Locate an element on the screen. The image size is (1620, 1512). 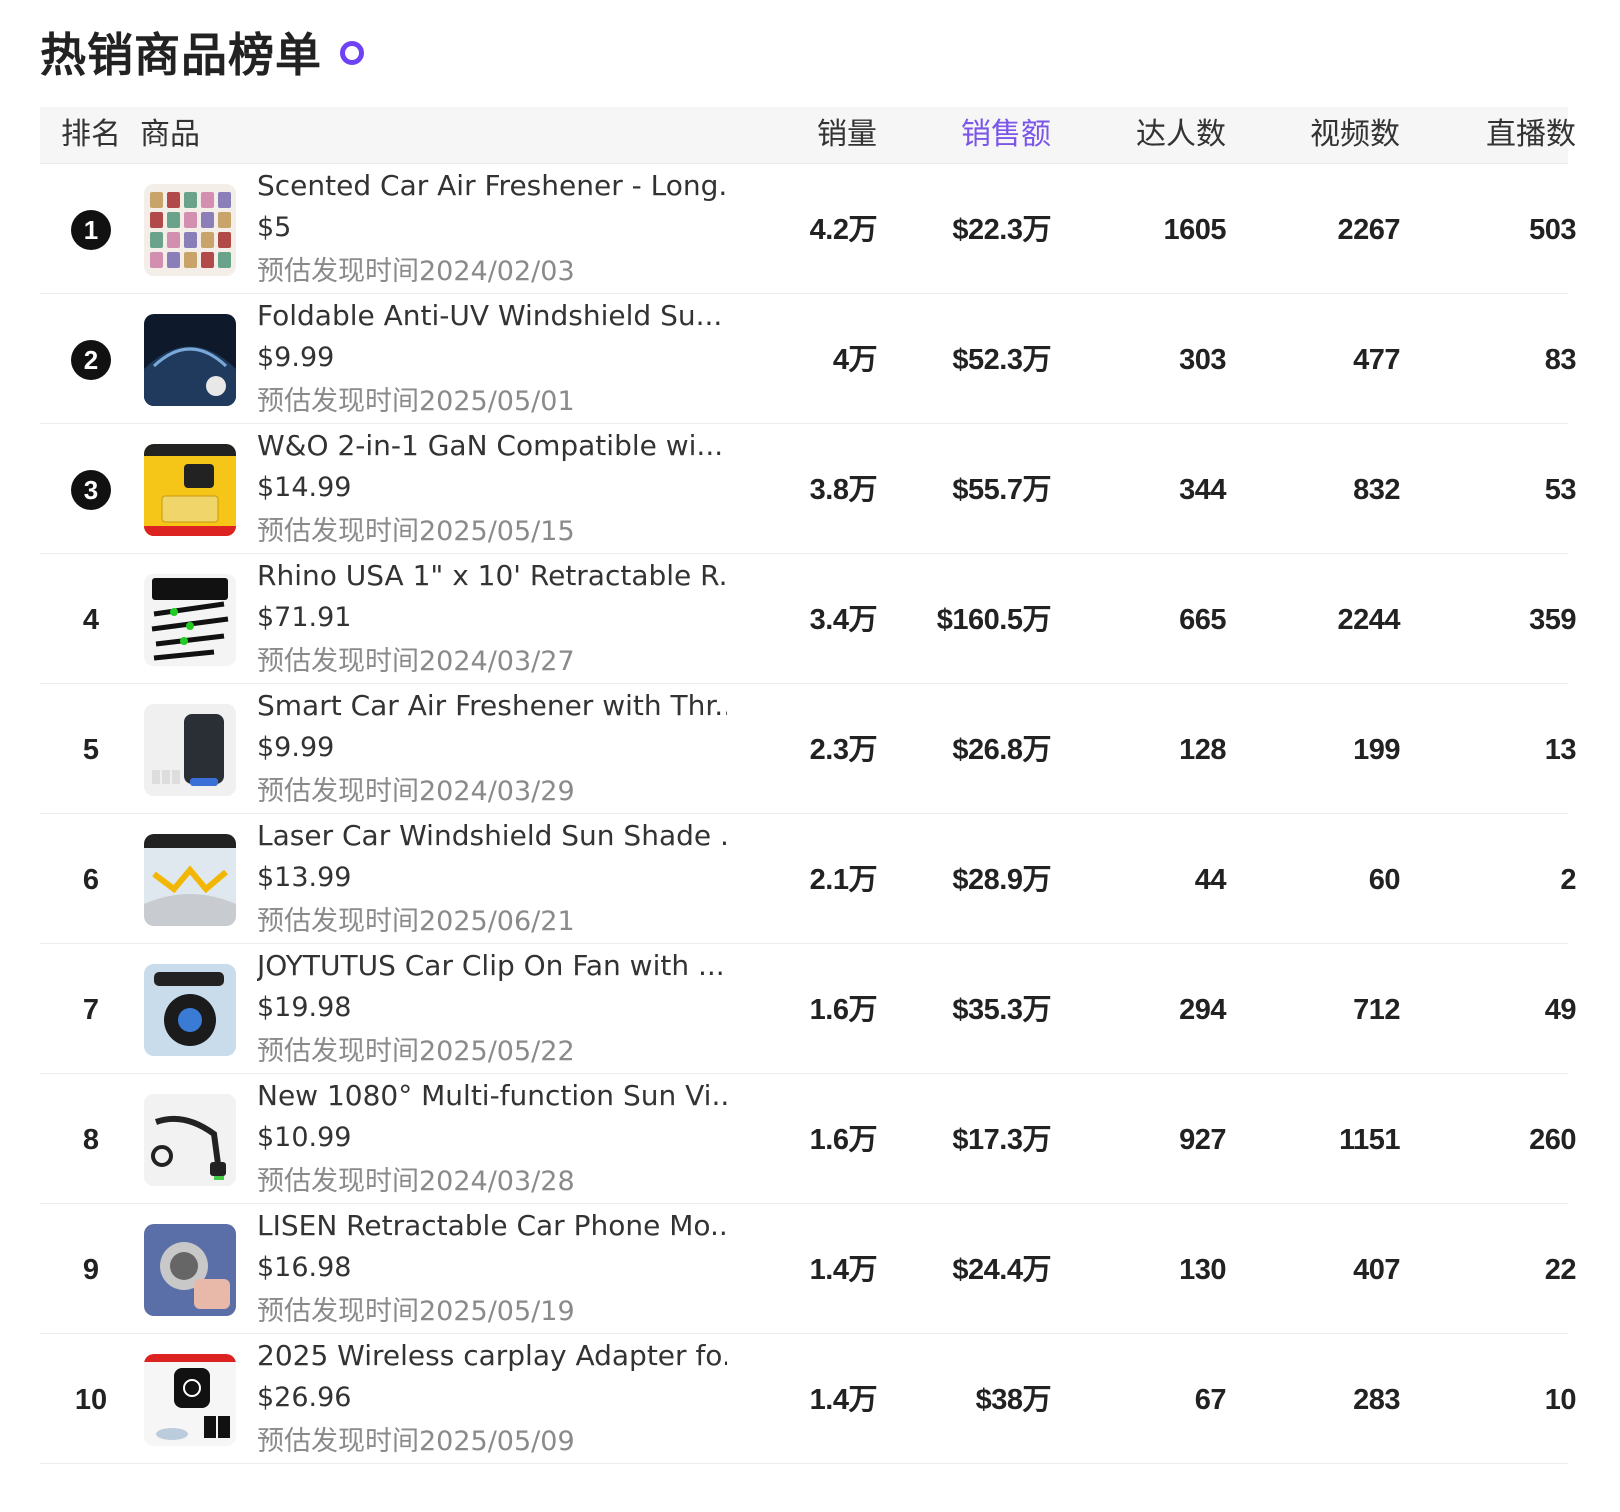
video-count: 832 is located at coordinates (1376, 490).